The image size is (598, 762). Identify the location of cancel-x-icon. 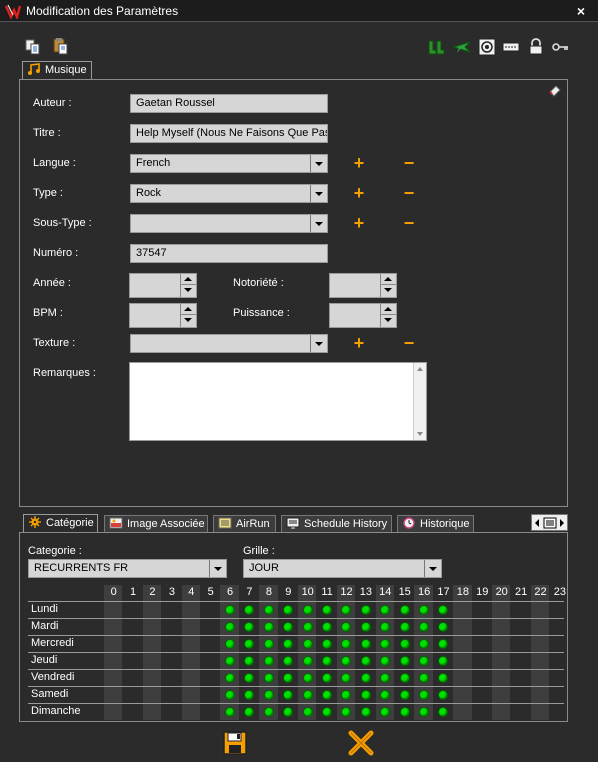
(361, 743).